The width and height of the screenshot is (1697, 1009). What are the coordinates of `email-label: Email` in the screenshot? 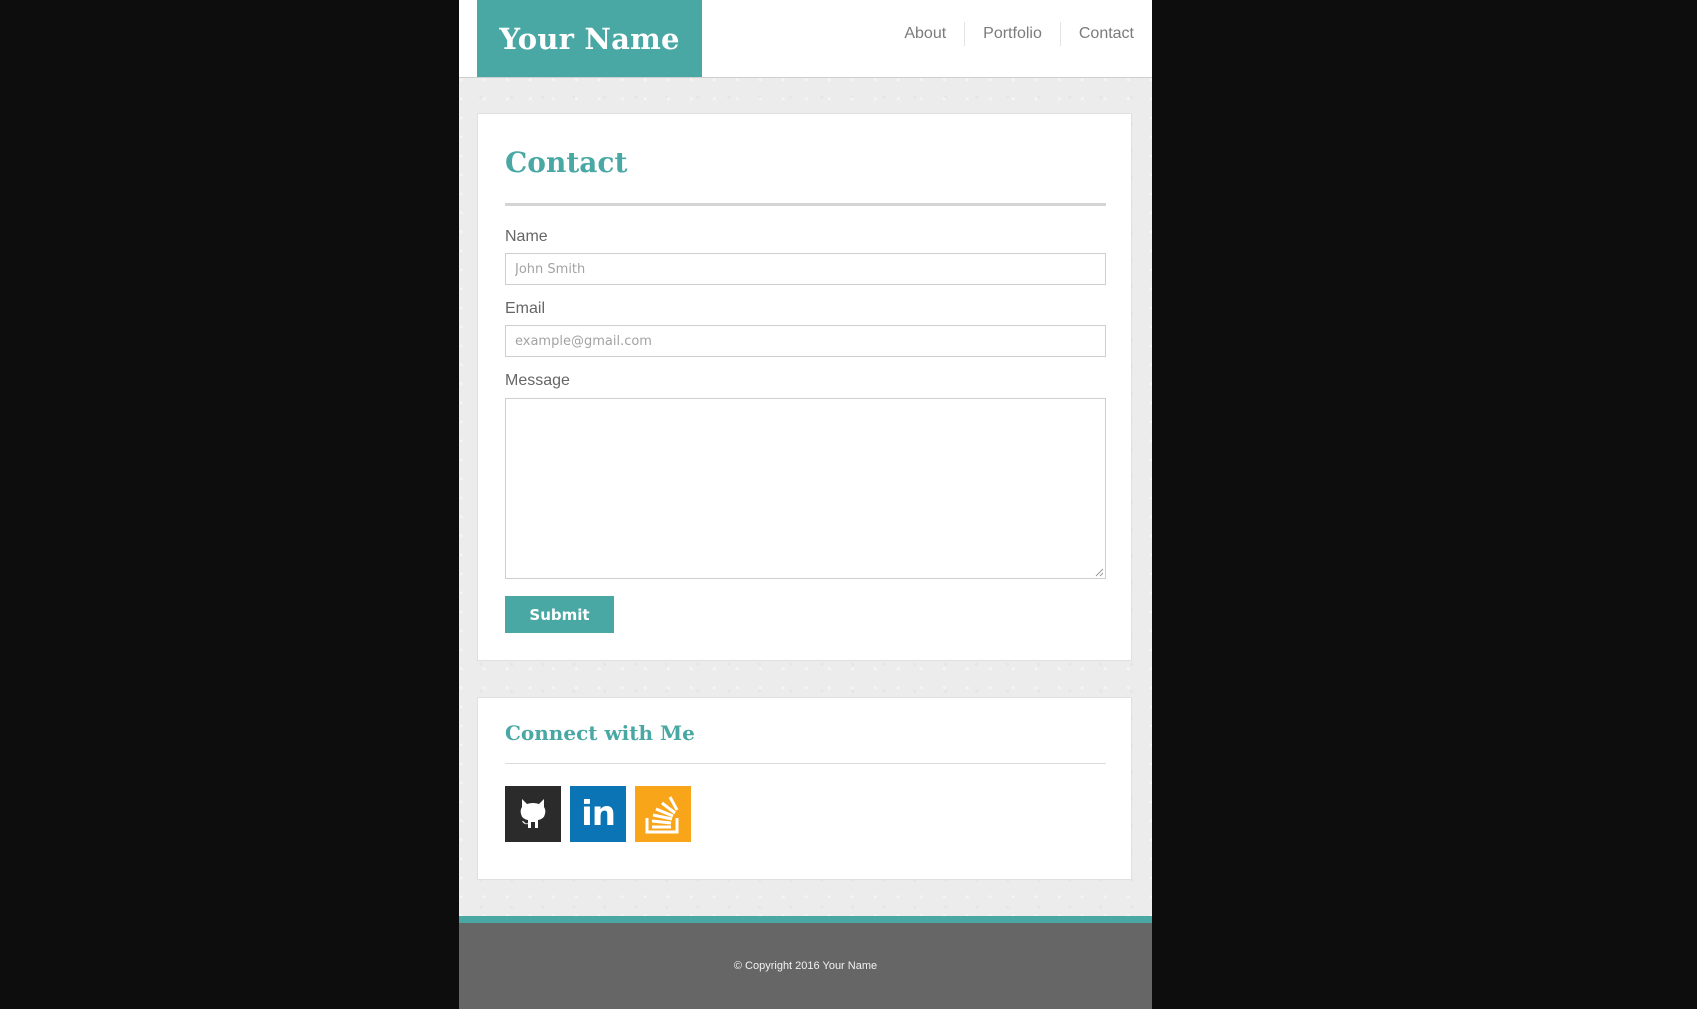 It's located at (525, 308).